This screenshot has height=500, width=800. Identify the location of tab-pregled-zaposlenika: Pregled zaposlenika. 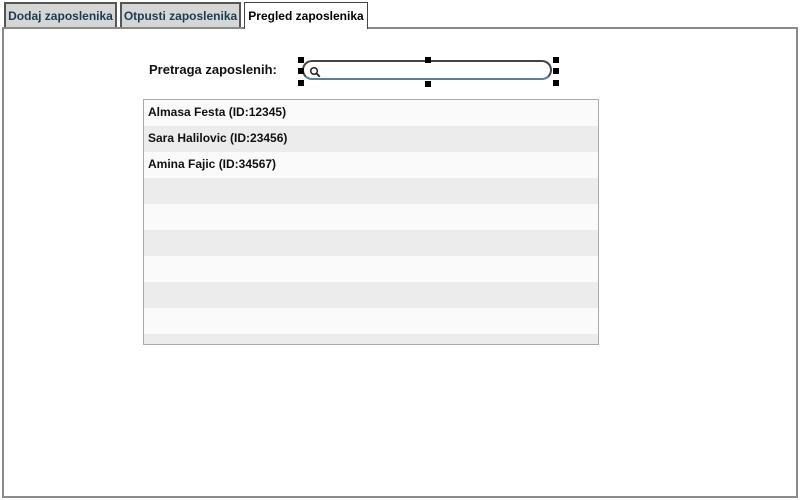
(306, 15).